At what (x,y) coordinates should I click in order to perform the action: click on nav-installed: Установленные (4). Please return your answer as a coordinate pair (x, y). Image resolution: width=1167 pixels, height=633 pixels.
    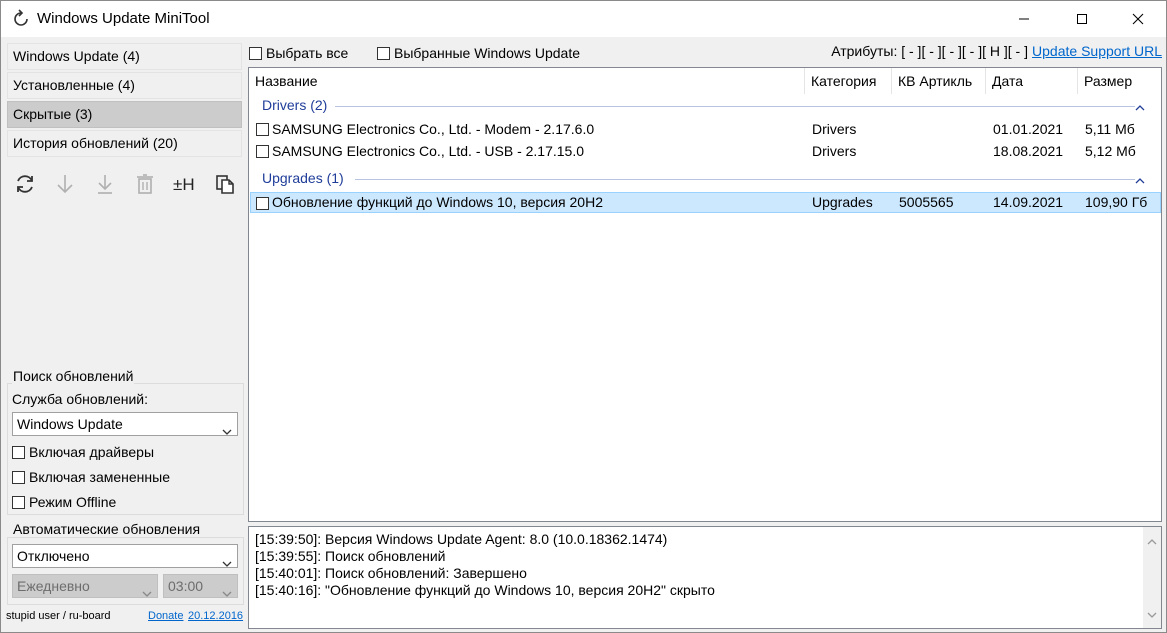
    Looking at the image, I should click on (124, 85).